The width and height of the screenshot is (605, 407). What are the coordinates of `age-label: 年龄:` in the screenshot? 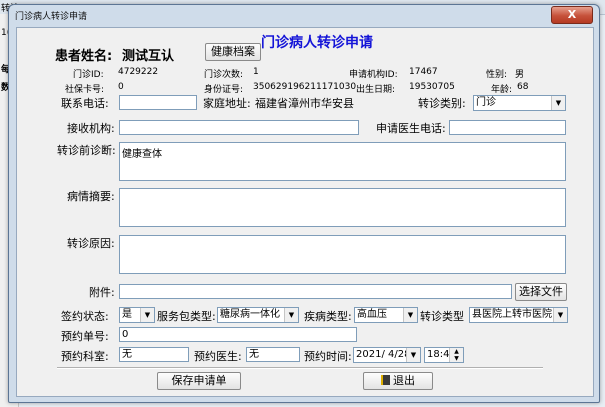 It's located at (502, 90).